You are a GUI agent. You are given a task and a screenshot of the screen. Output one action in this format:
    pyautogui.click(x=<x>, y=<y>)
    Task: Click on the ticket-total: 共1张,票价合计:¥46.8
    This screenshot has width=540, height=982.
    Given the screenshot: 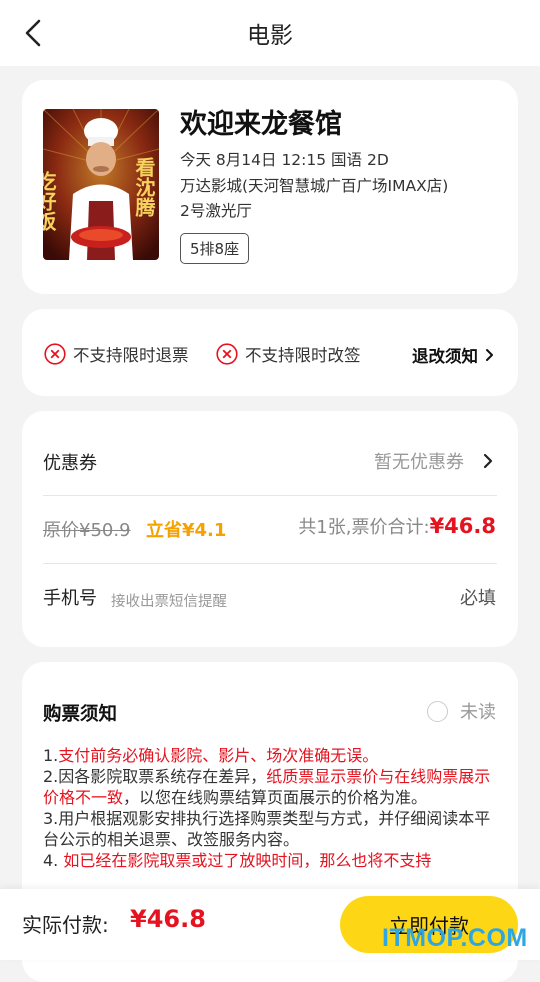 What is the action you would take?
    pyautogui.click(x=397, y=526)
    